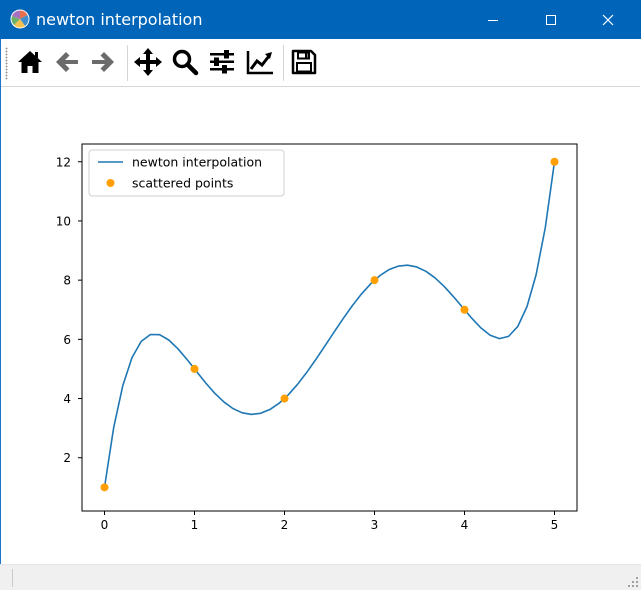  I want to click on maximize-icon, so click(551, 19).